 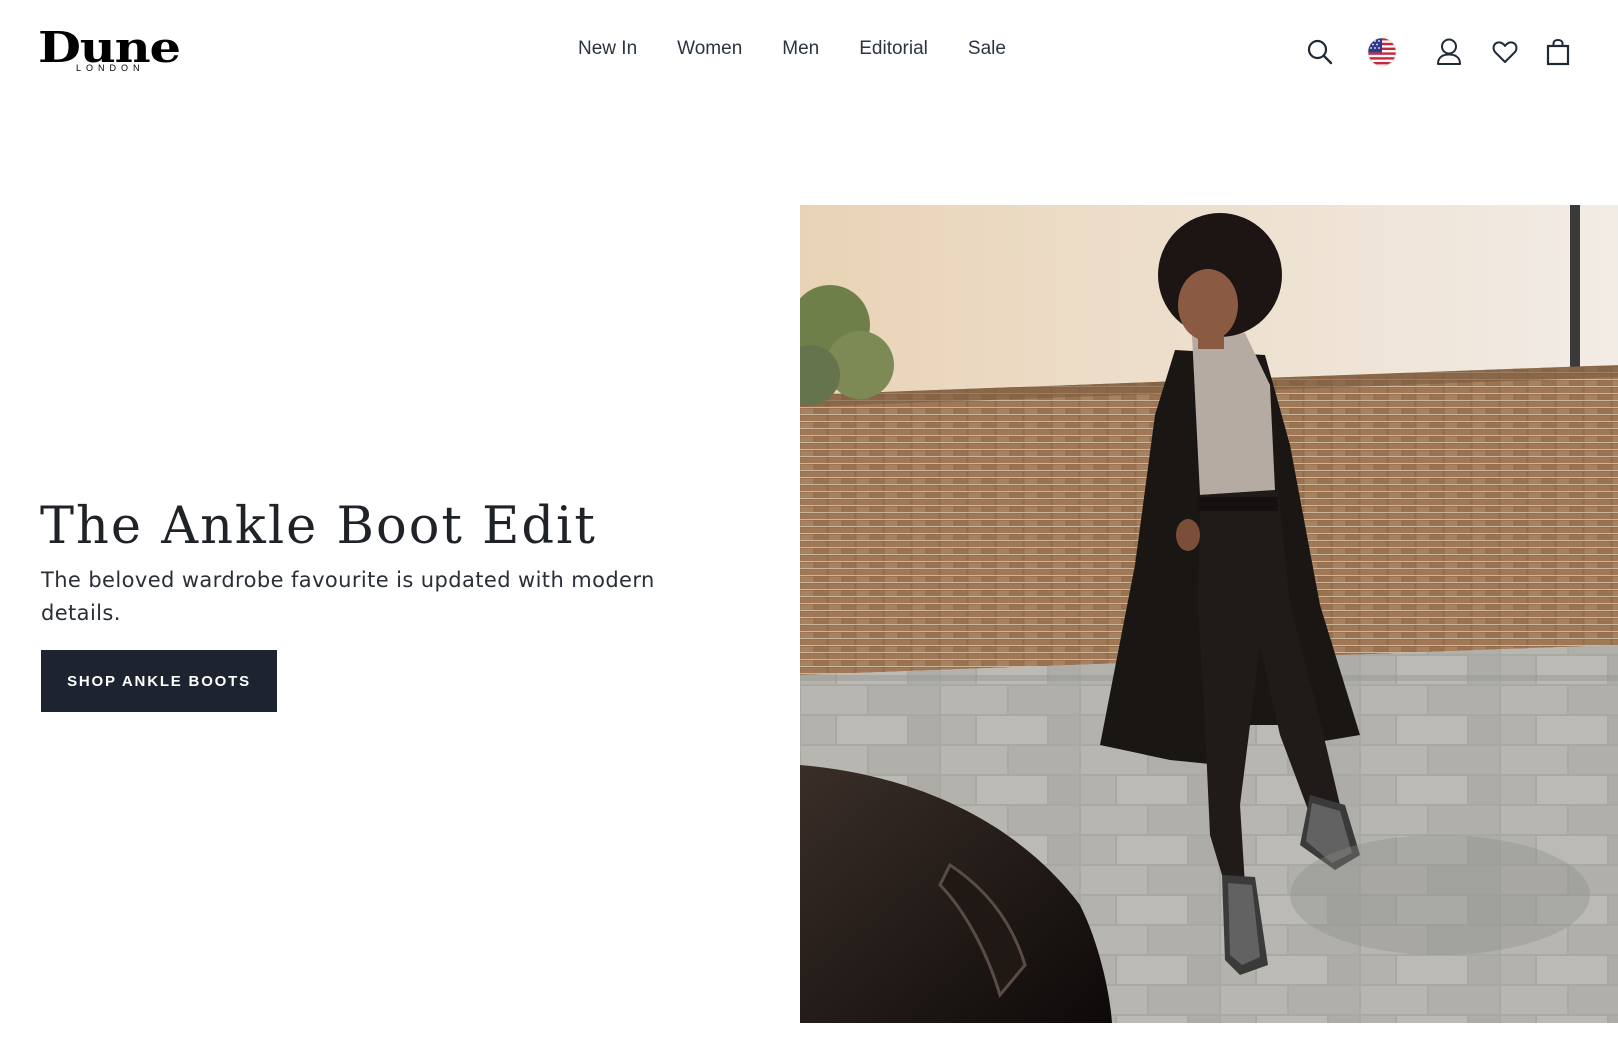 I want to click on shopping-bag-button, so click(x=1558, y=52).